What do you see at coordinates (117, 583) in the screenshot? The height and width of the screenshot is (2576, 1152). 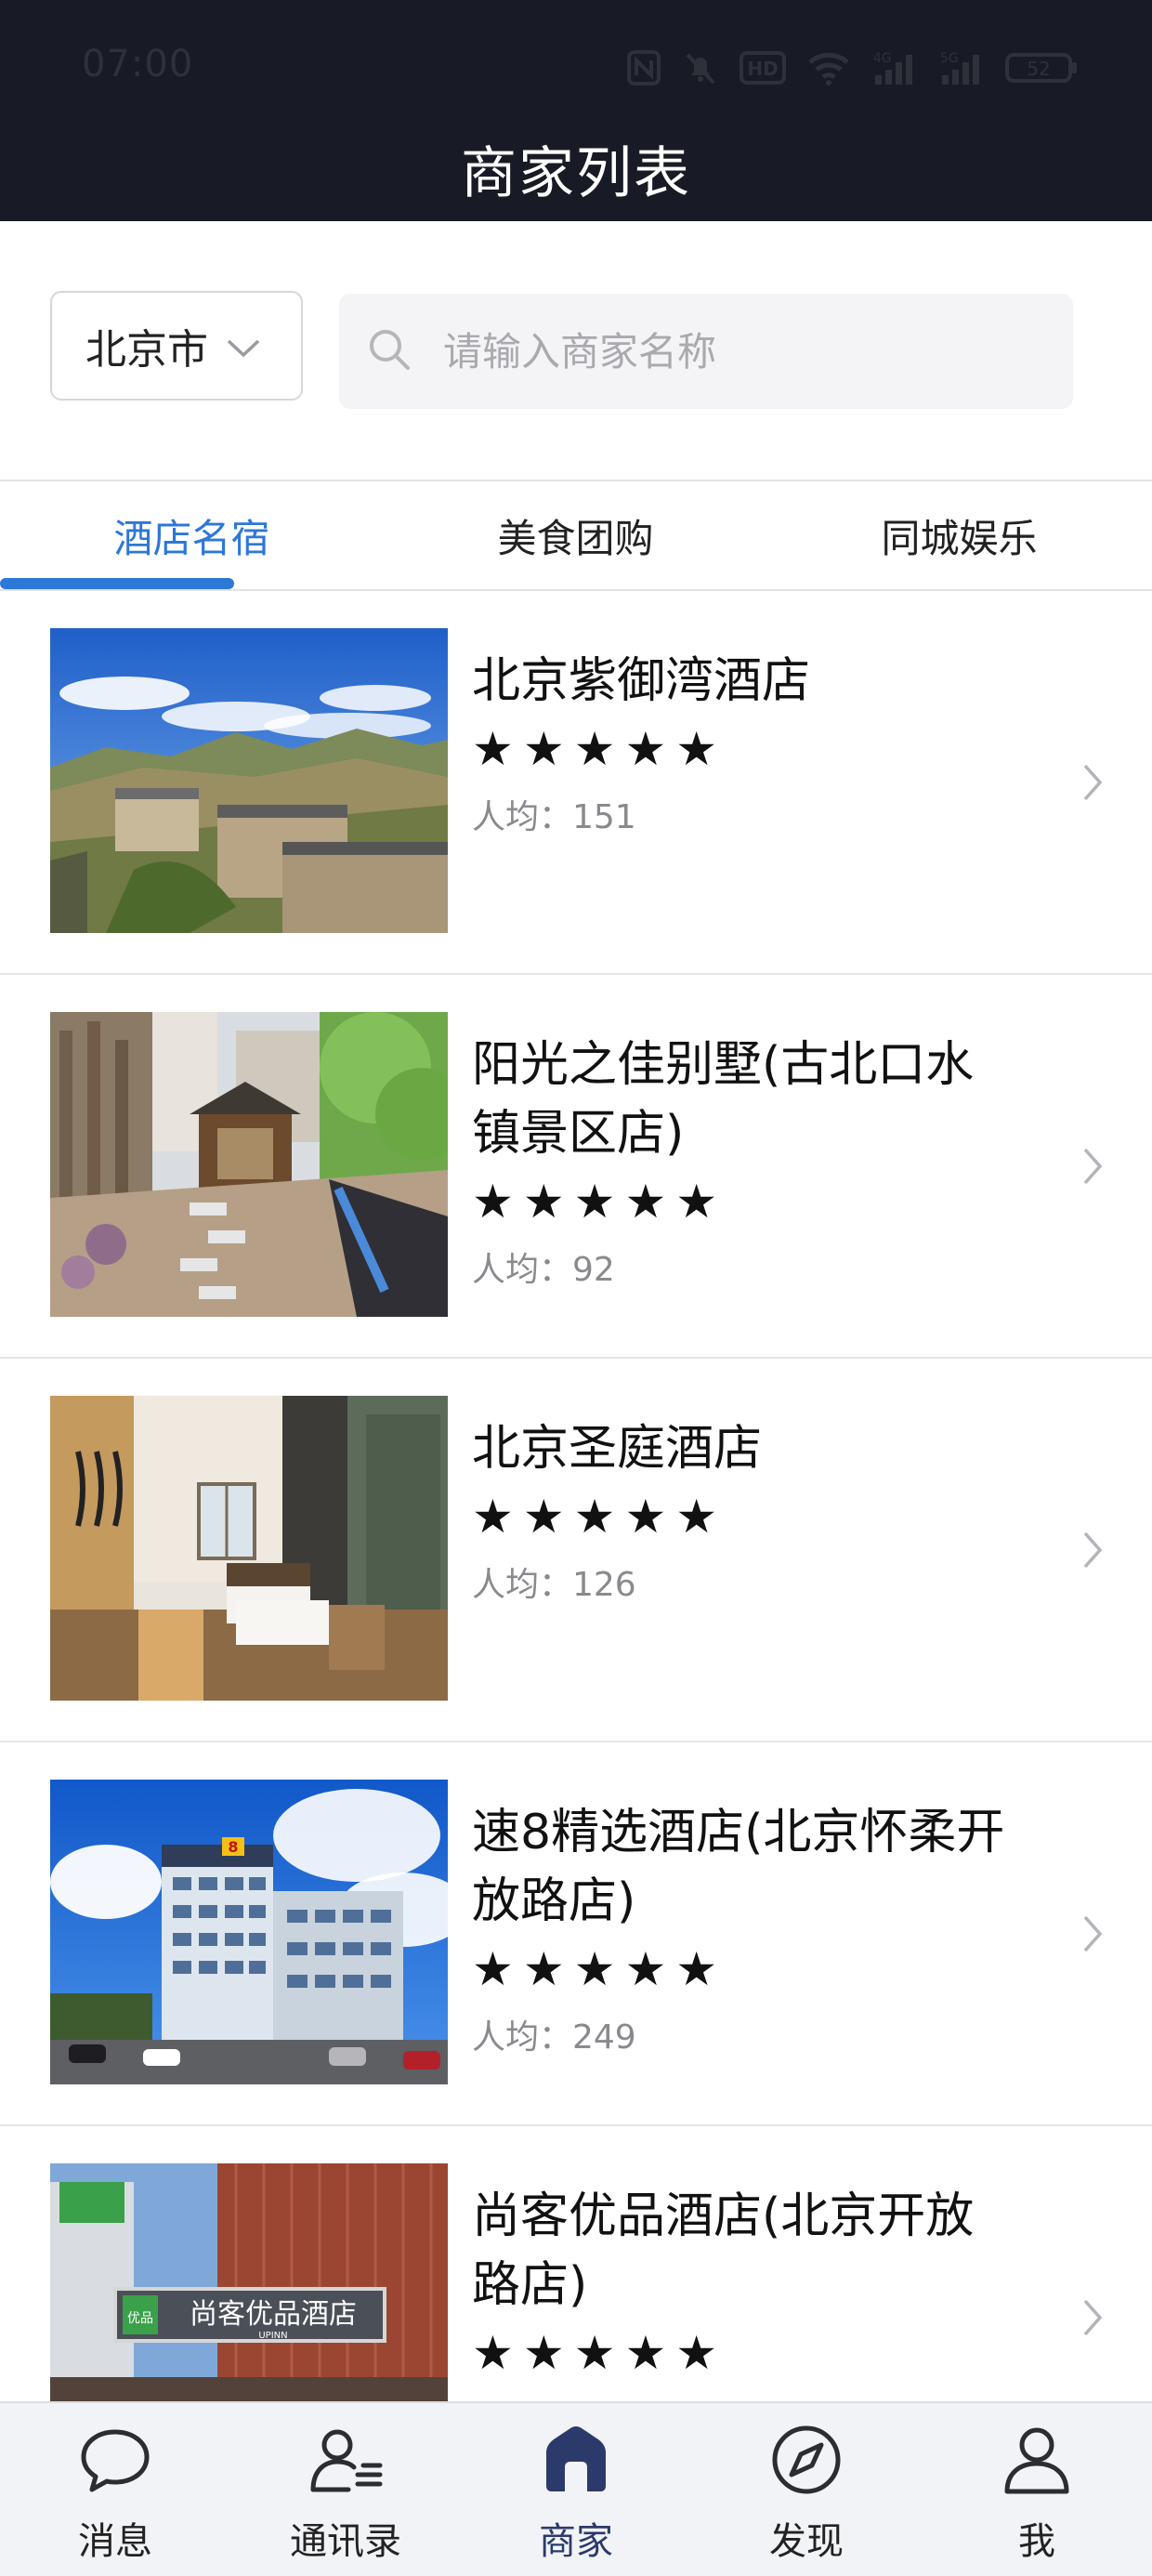 I see `active-tab-indicator` at bounding box center [117, 583].